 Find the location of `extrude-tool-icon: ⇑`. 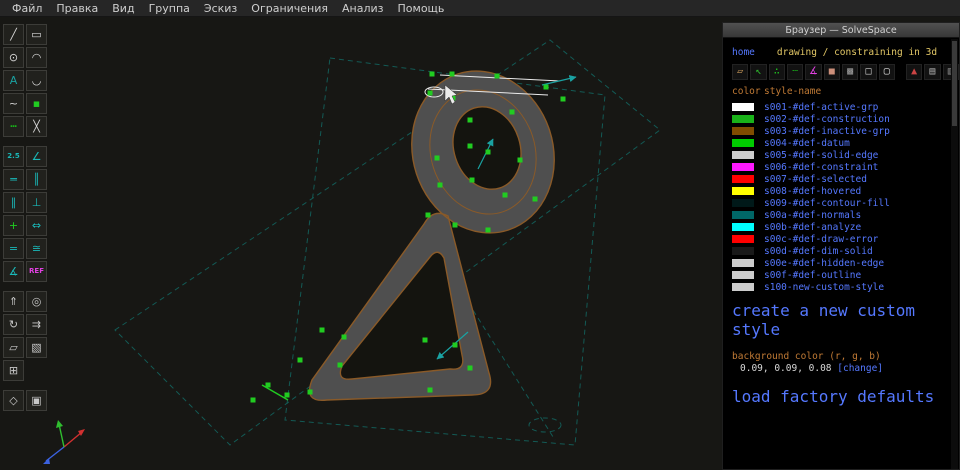

extrude-tool-icon: ⇑ is located at coordinates (13, 301).